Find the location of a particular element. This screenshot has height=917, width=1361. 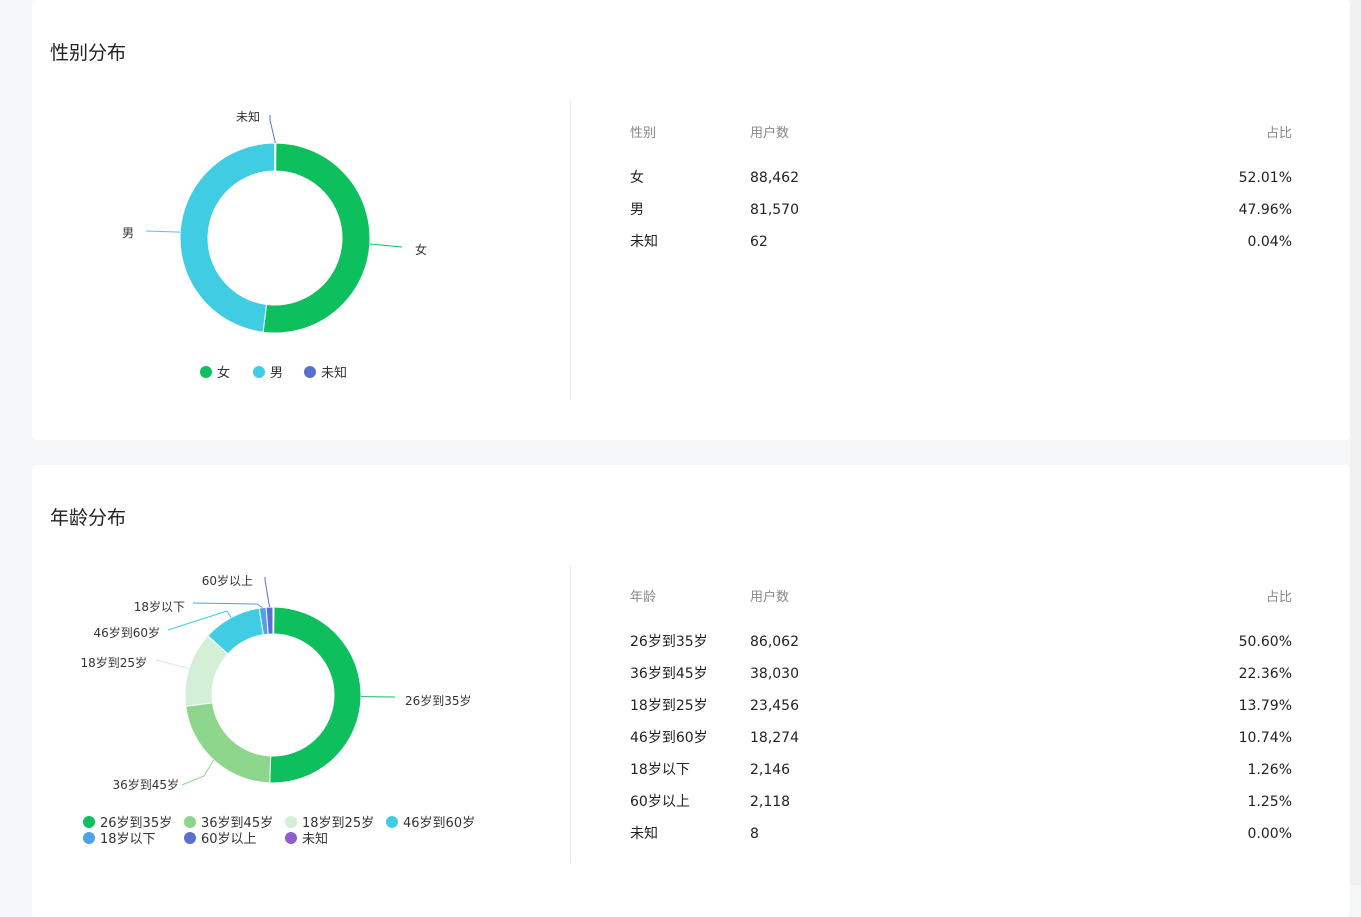

gender-donut-chart: 女 男 未知 is located at coordinates (274, 222).